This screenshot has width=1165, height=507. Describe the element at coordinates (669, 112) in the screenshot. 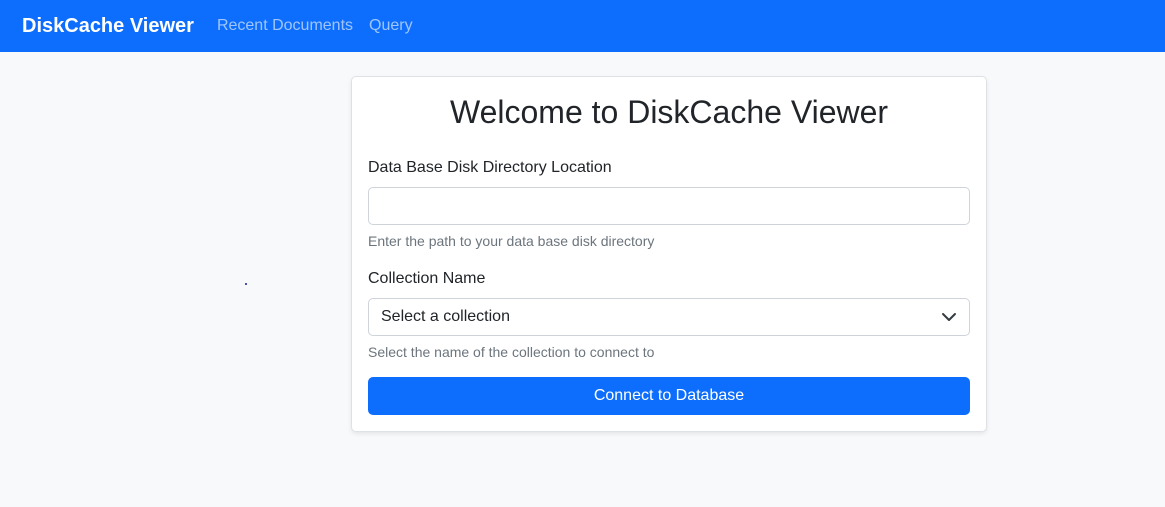

I see `page-title: Welcome to DiskCache Viewer` at that location.